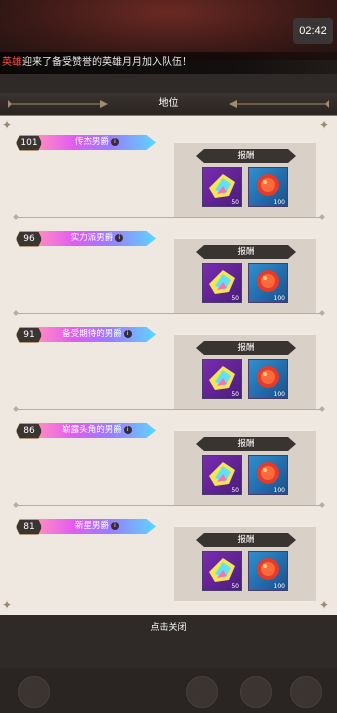  What do you see at coordinates (169, 173) in the screenshot?
I see `rank-row: 传杰男爵 i 101 报酬 50 100` at bounding box center [169, 173].